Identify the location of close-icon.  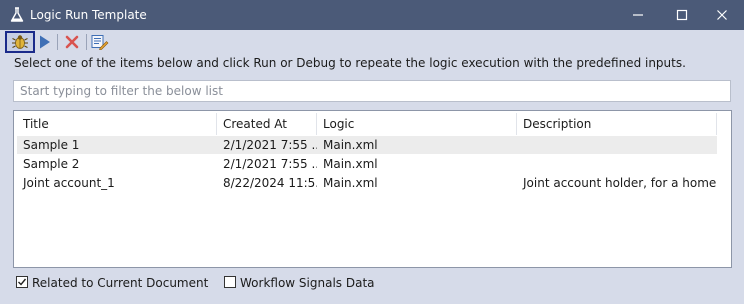
(722, 15).